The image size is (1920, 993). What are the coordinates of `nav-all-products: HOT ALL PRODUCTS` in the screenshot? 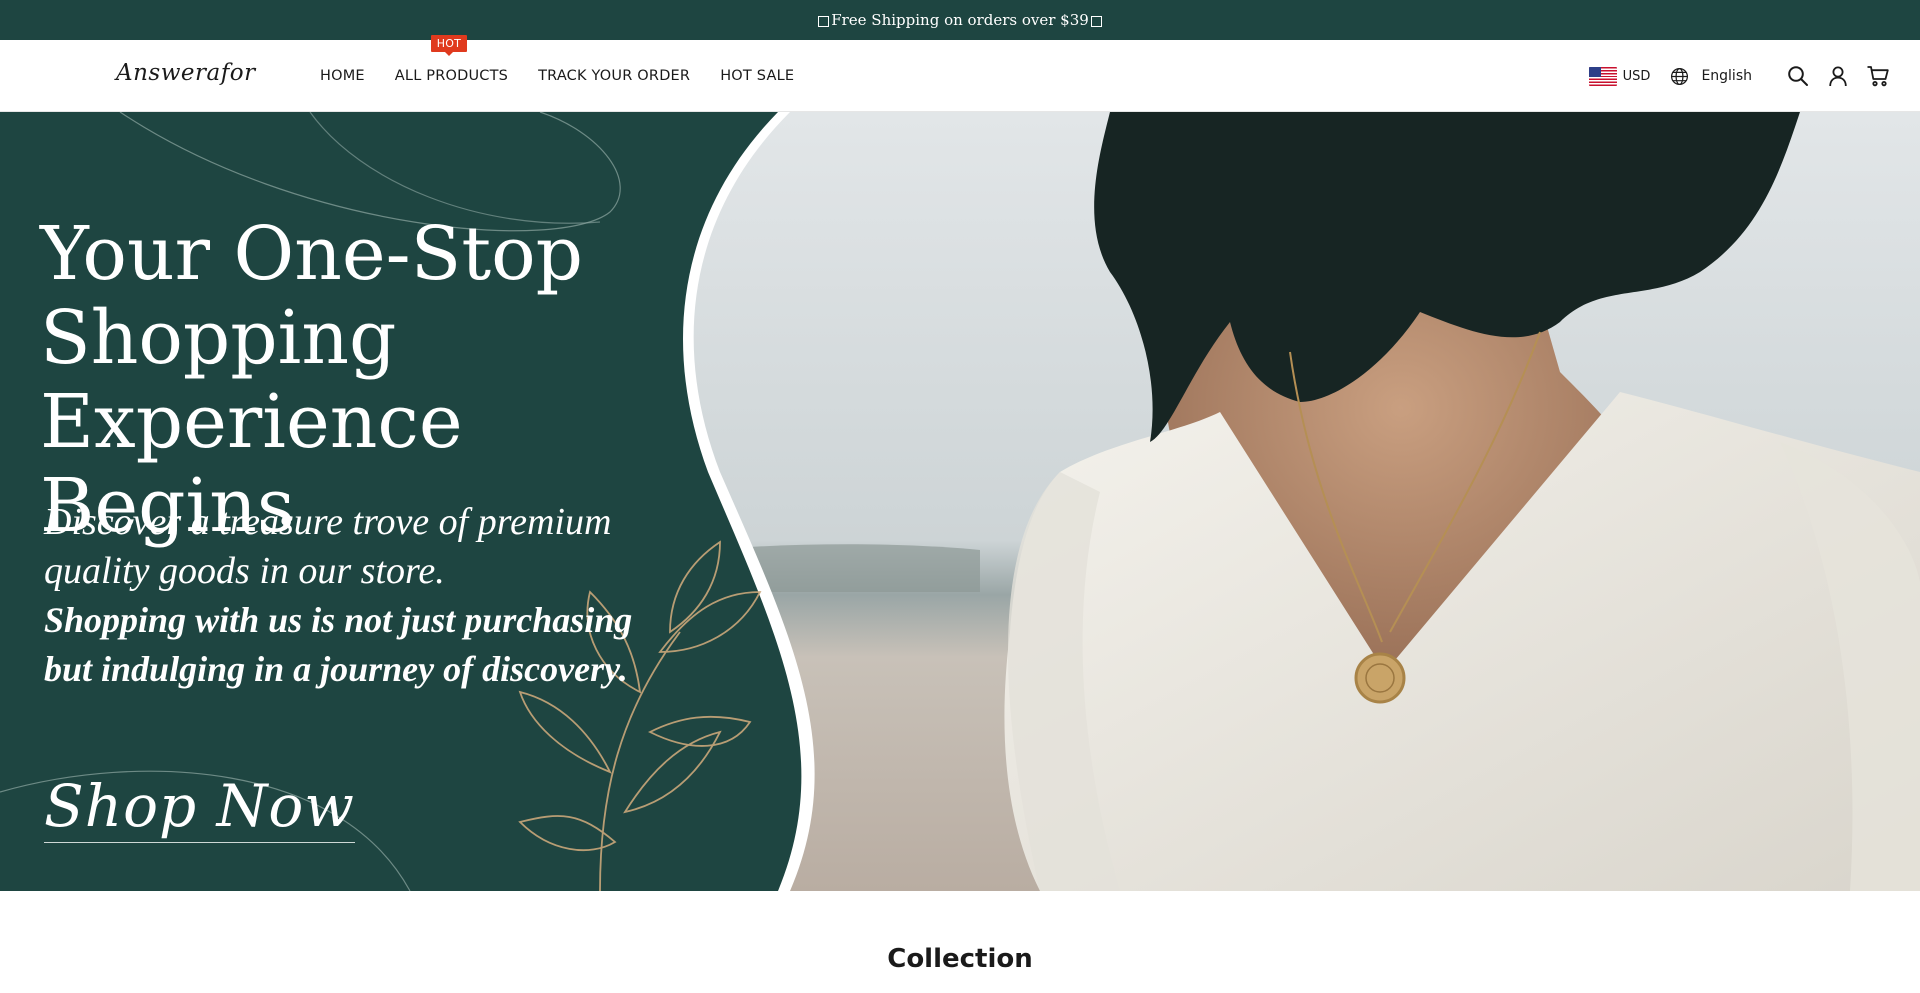 It's located at (451, 59).